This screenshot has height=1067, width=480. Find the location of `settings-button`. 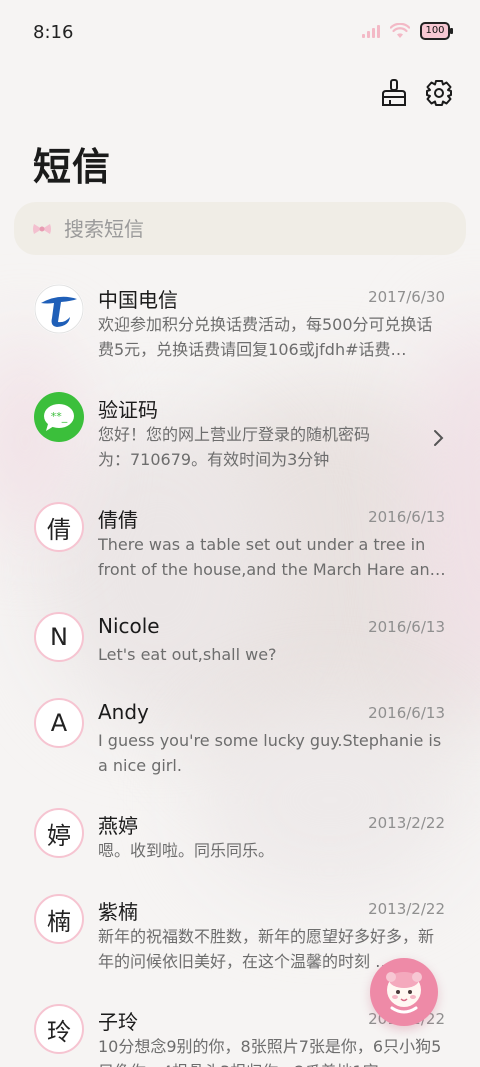

settings-button is located at coordinates (439, 93).